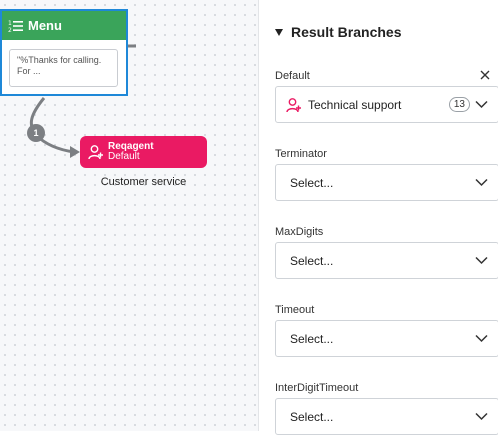 The image size is (498, 435). What do you see at coordinates (317, 388) in the screenshot?
I see `interdigittimeout-label: InterDigitTimeout` at bounding box center [317, 388].